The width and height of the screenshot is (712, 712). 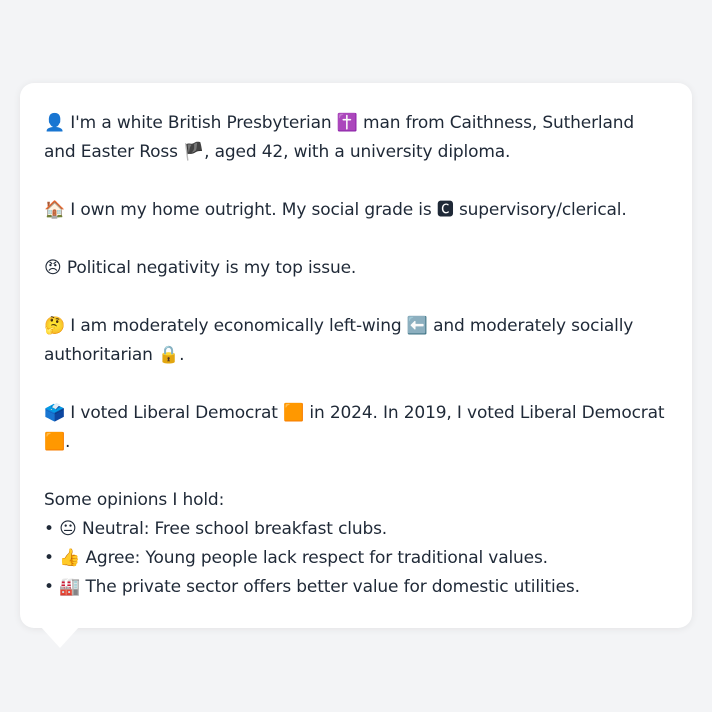 What do you see at coordinates (182, 355) in the screenshot?
I see `ideology-text-c: .` at bounding box center [182, 355].